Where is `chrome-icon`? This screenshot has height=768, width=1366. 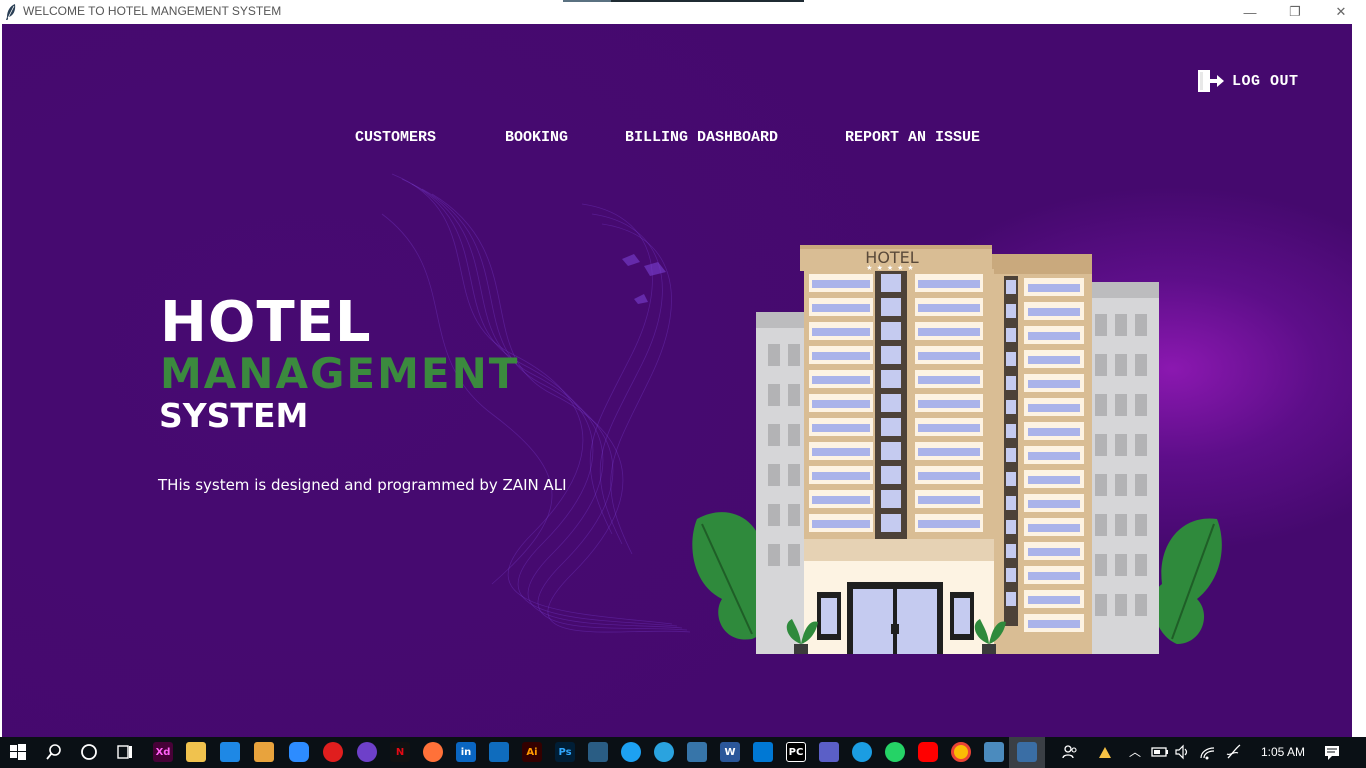 chrome-icon is located at coordinates (961, 752).